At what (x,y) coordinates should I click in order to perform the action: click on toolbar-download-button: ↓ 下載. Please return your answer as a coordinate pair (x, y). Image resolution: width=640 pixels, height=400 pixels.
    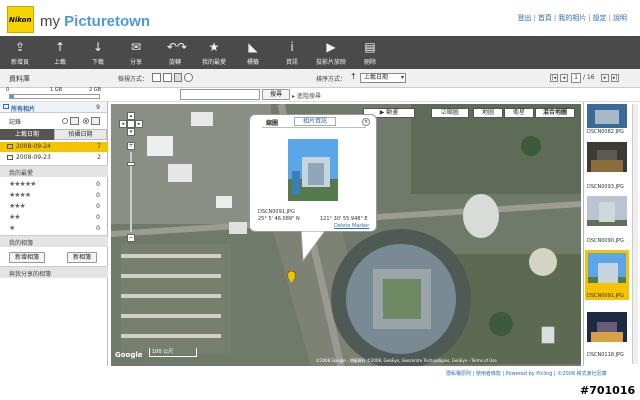
    Looking at the image, I should click on (98, 52).